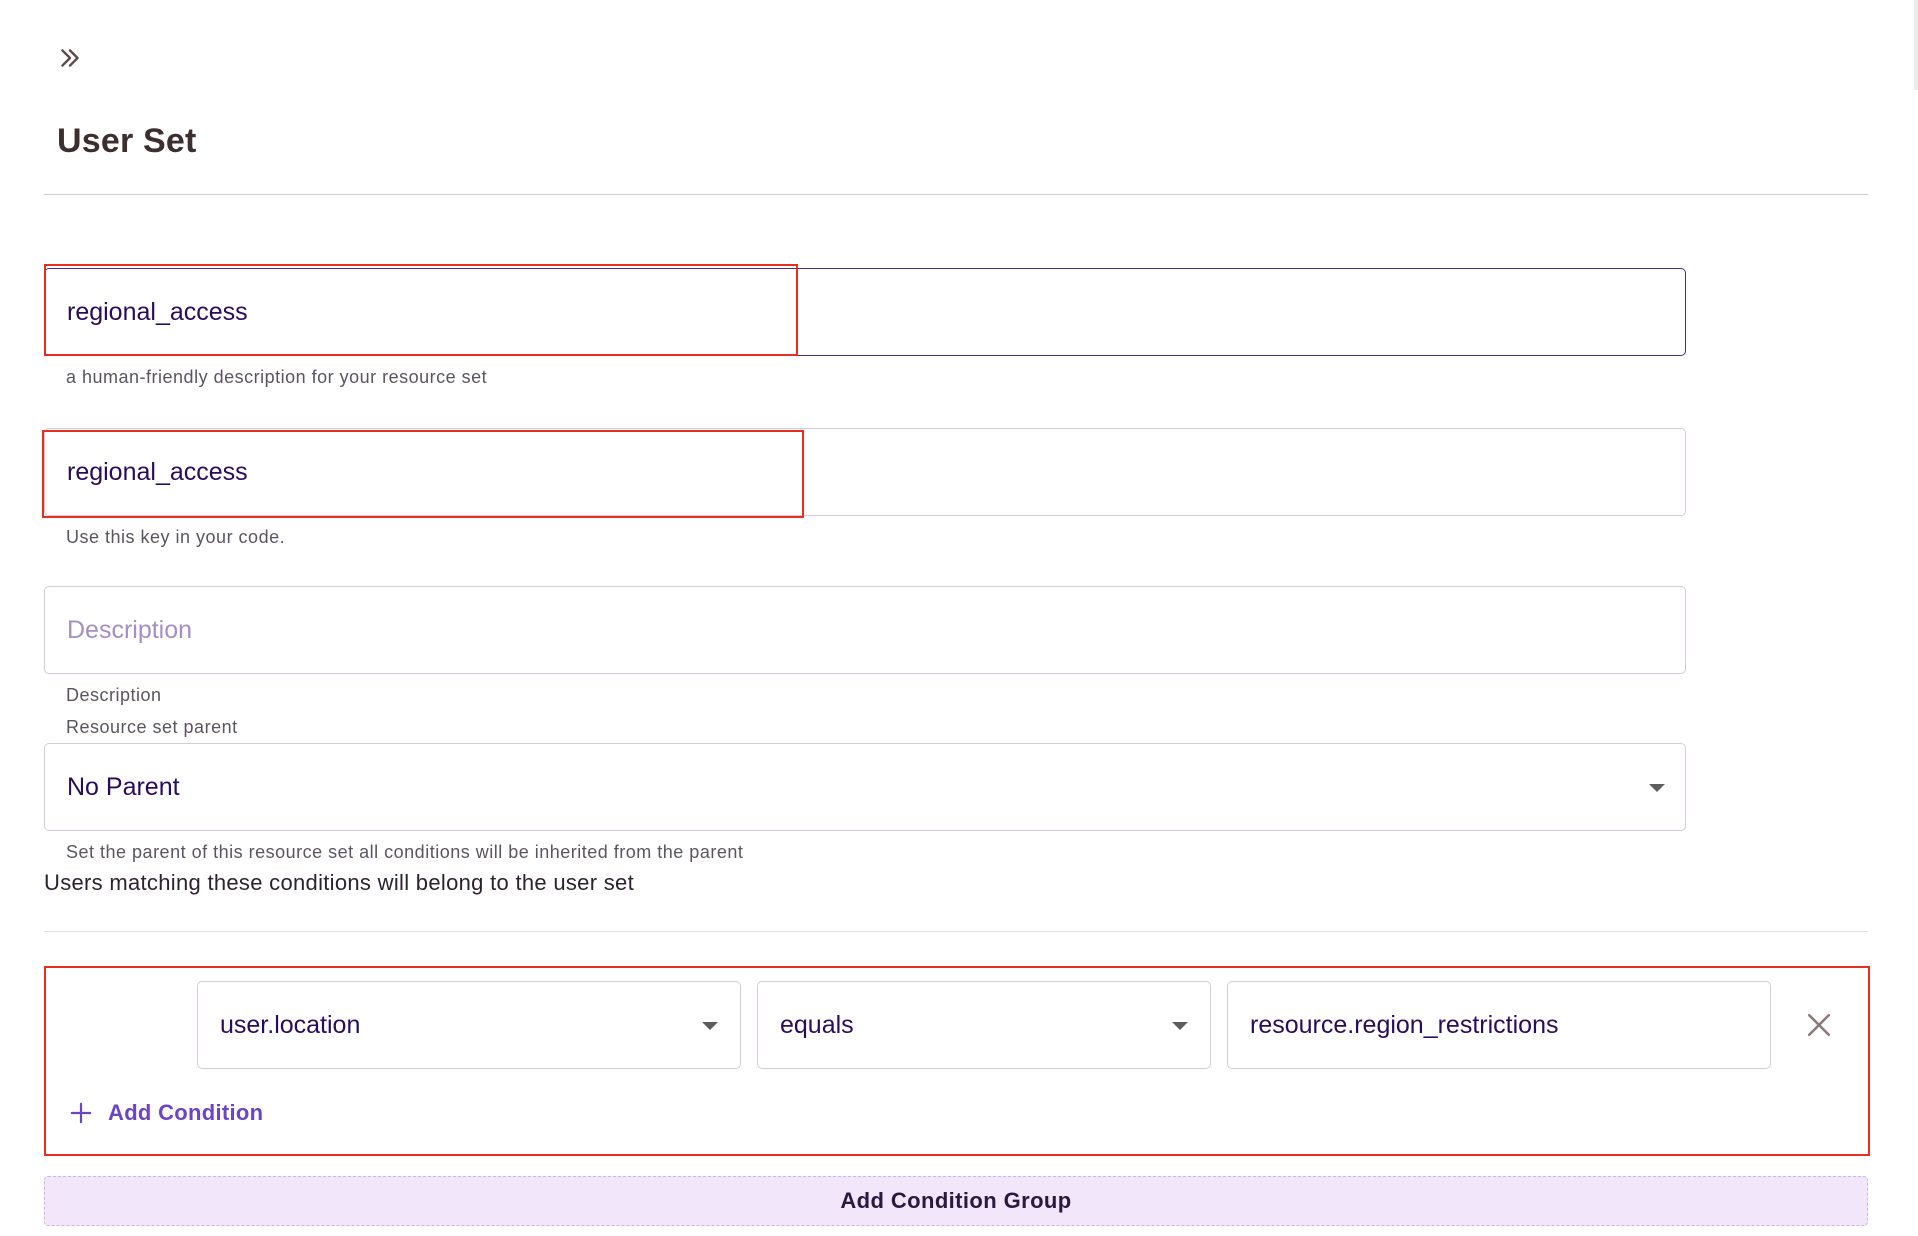 The image size is (1918, 1236). I want to click on remove-condition-button, so click(1819, 1025).